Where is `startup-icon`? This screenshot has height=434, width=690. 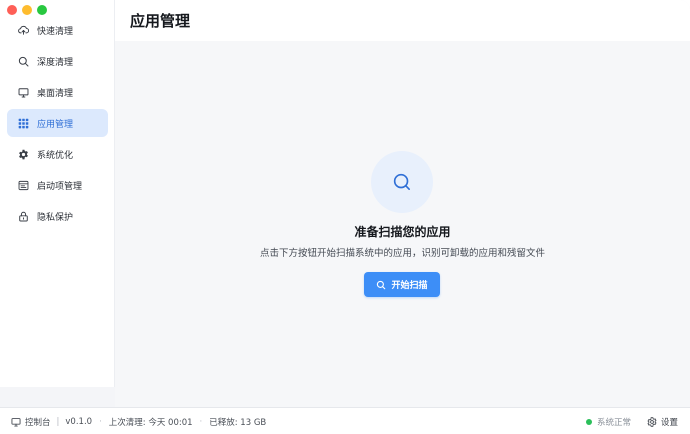
startup-icon is located at coordinates (23, 185).